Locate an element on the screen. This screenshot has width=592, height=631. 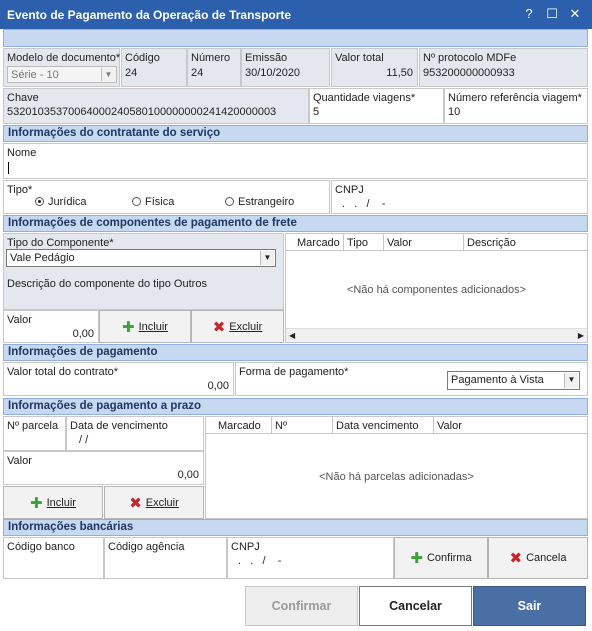
section-contratante: Informações do contratante do serviço is located at coordinates (295, 133).